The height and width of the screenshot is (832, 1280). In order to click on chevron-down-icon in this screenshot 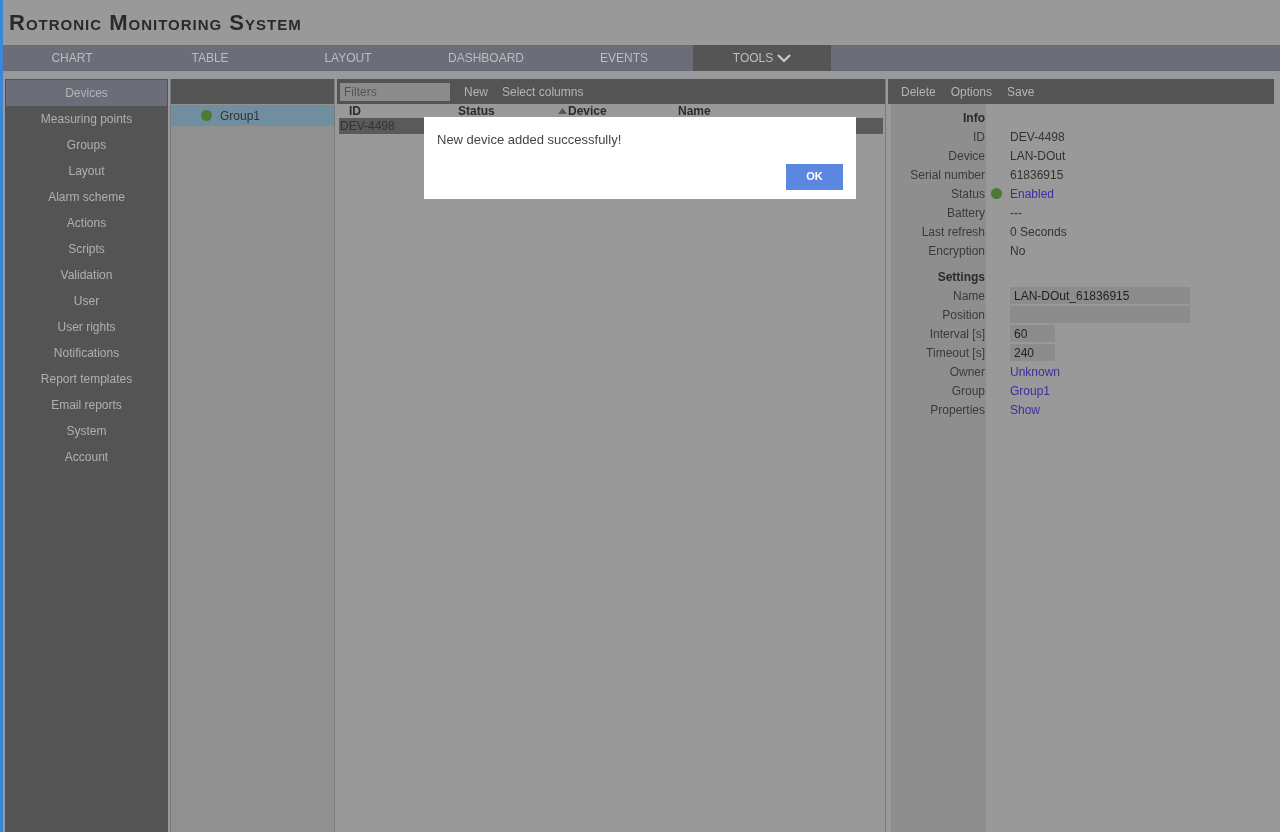, I will do `click(784, 58)`.